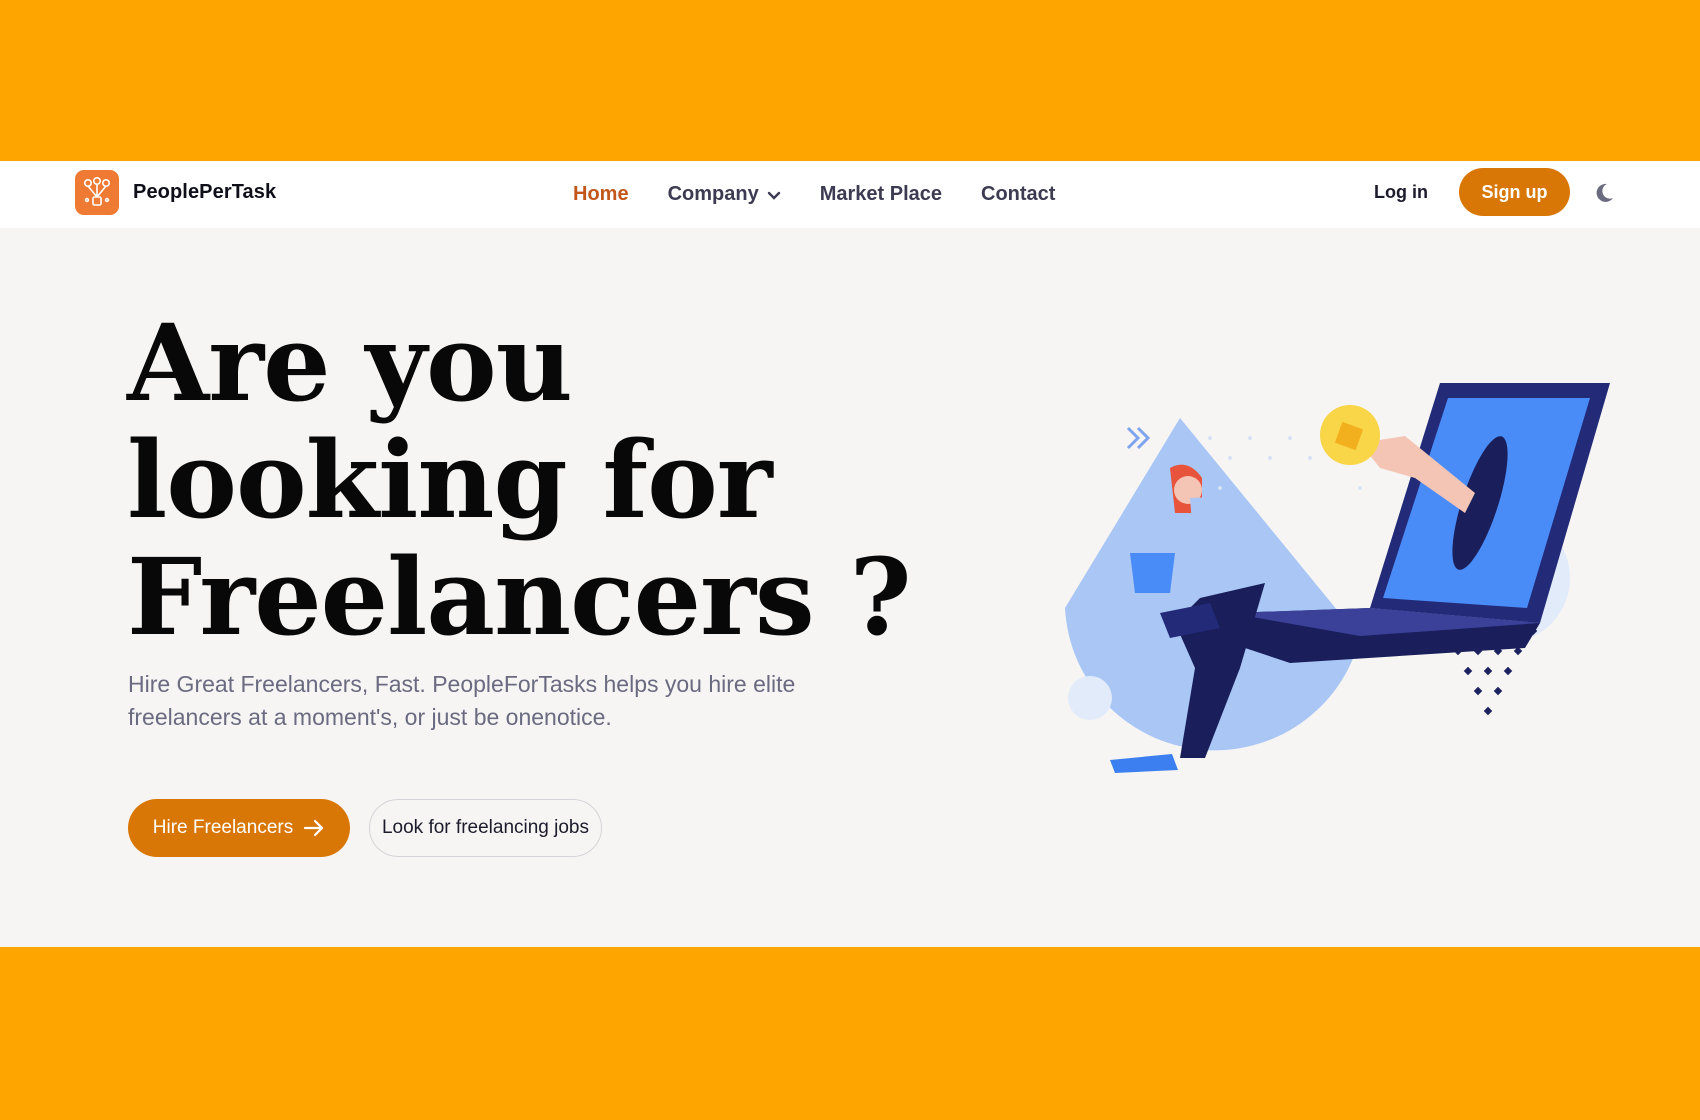 This screenshot has height=1120, width=1700. Describe the element at coordinates (485, 828) in the screenshot. I see `look-for-jobs-button: Look for freelancing jobs` at that location.